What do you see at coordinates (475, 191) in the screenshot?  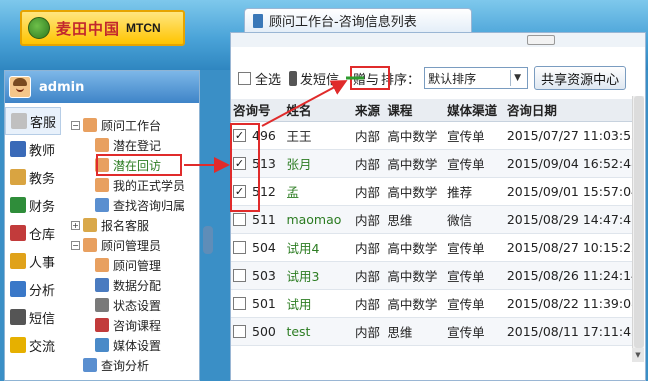 I see `cell-channel: 推荐` at bounding box center [475, 191].